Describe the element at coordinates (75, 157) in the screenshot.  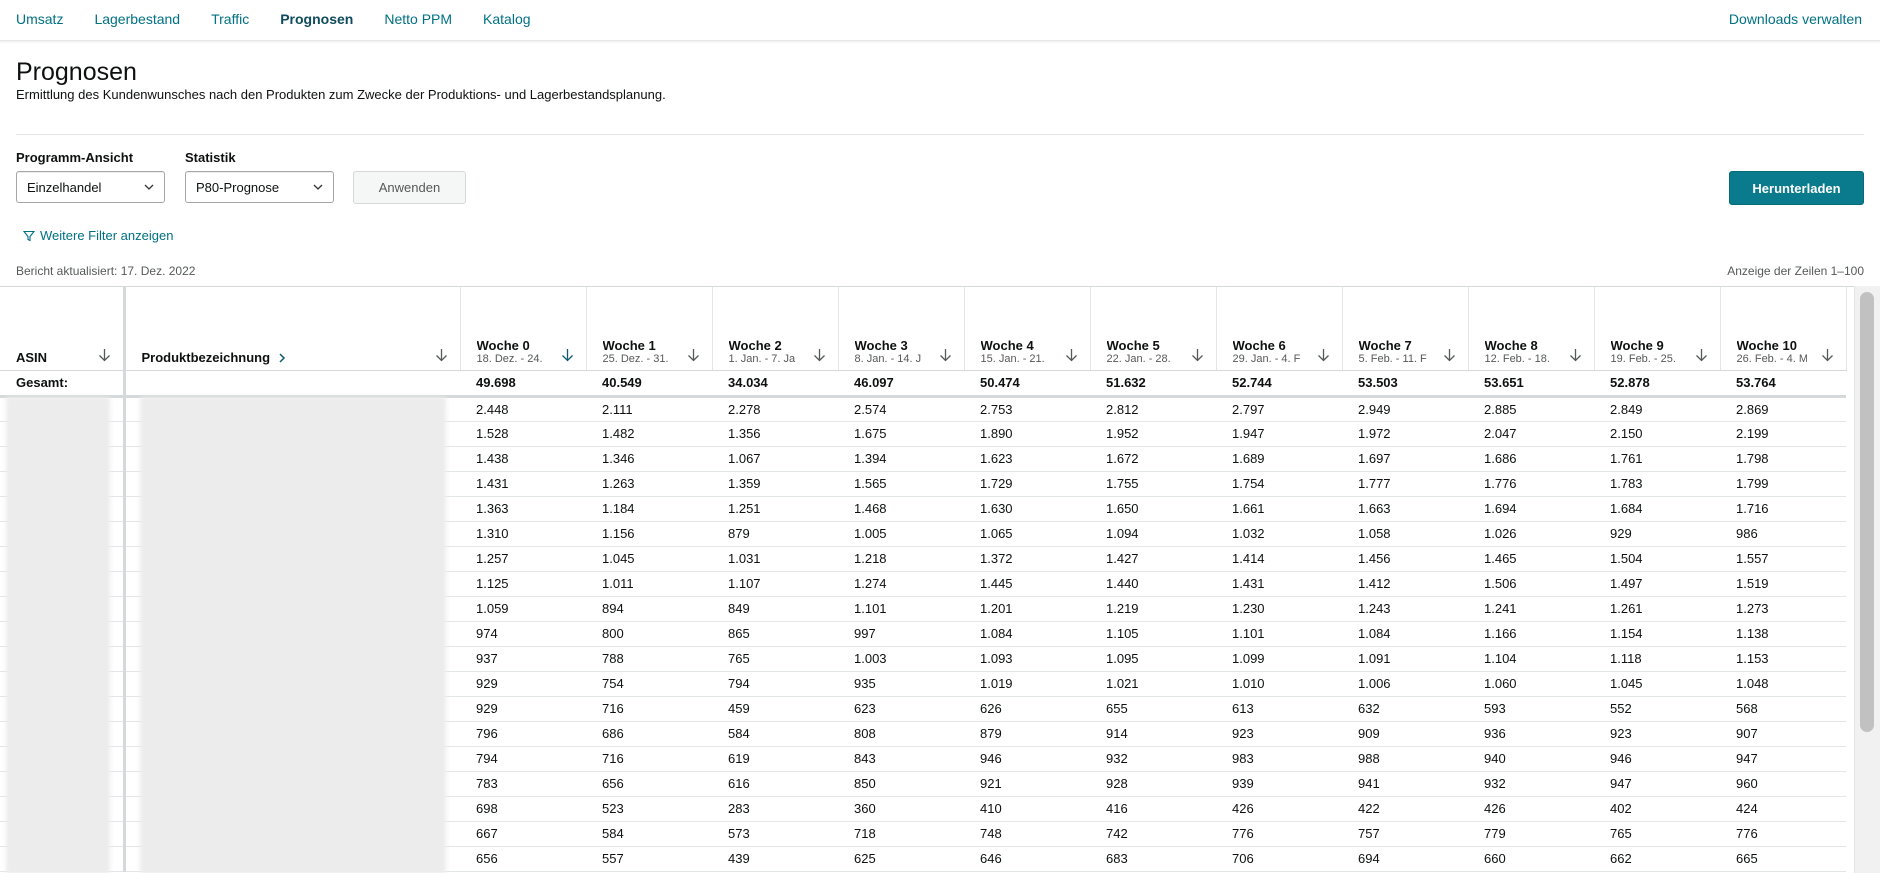
I see `program-view-label: Programm-Ansicht` at that location.